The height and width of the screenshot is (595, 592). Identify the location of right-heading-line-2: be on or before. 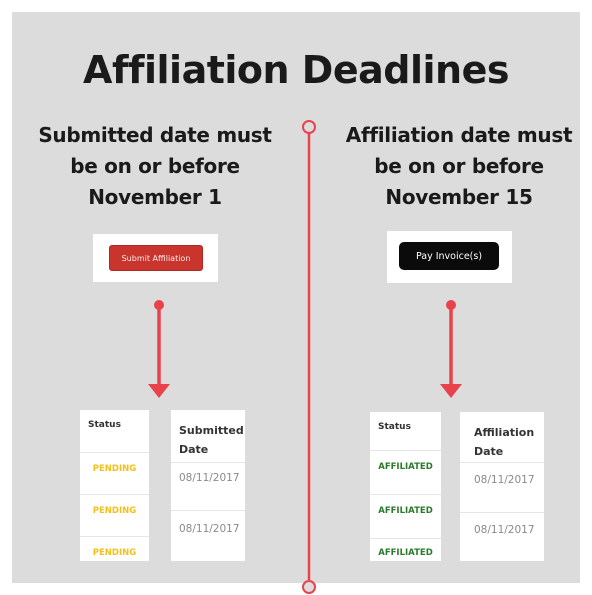
(459, 166).